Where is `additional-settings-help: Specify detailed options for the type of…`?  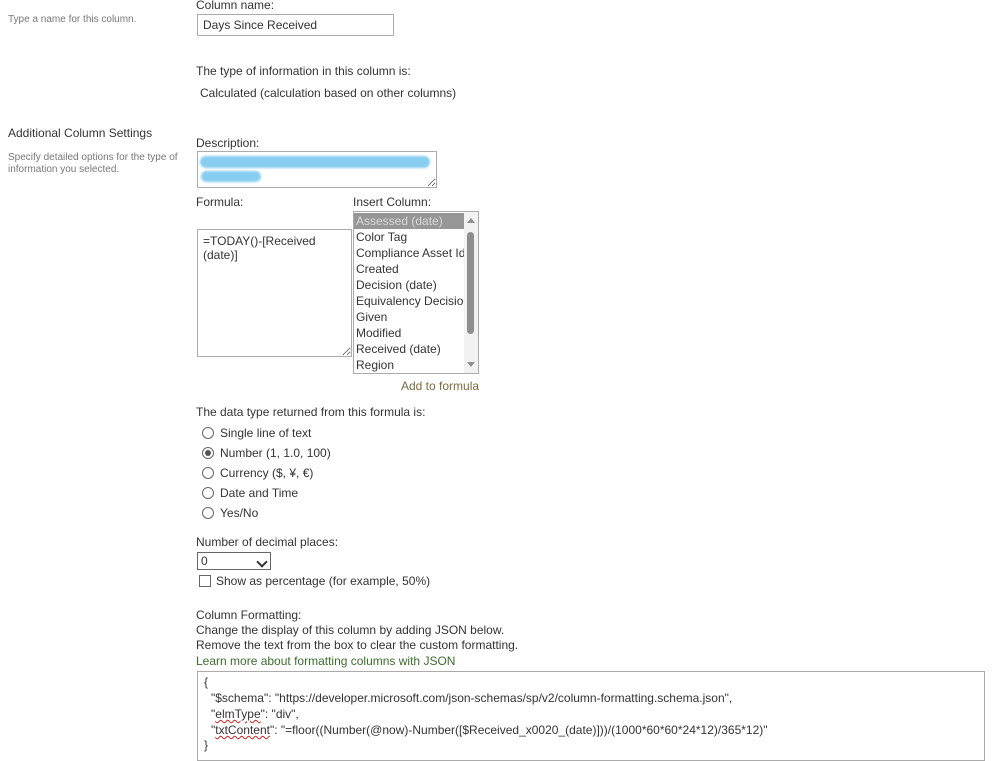 additional-settings-help: Specify detailed options for the type of… is located at coordinates (93, 163).